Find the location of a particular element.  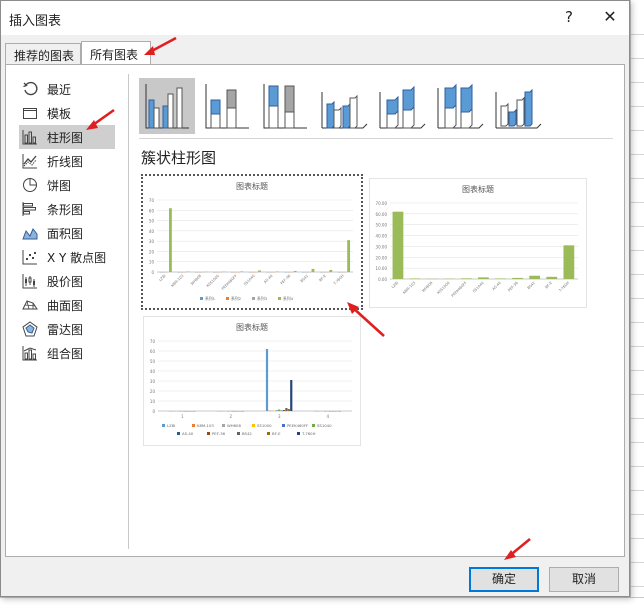

surface-chart-icon is located at coordinates (30, 305).